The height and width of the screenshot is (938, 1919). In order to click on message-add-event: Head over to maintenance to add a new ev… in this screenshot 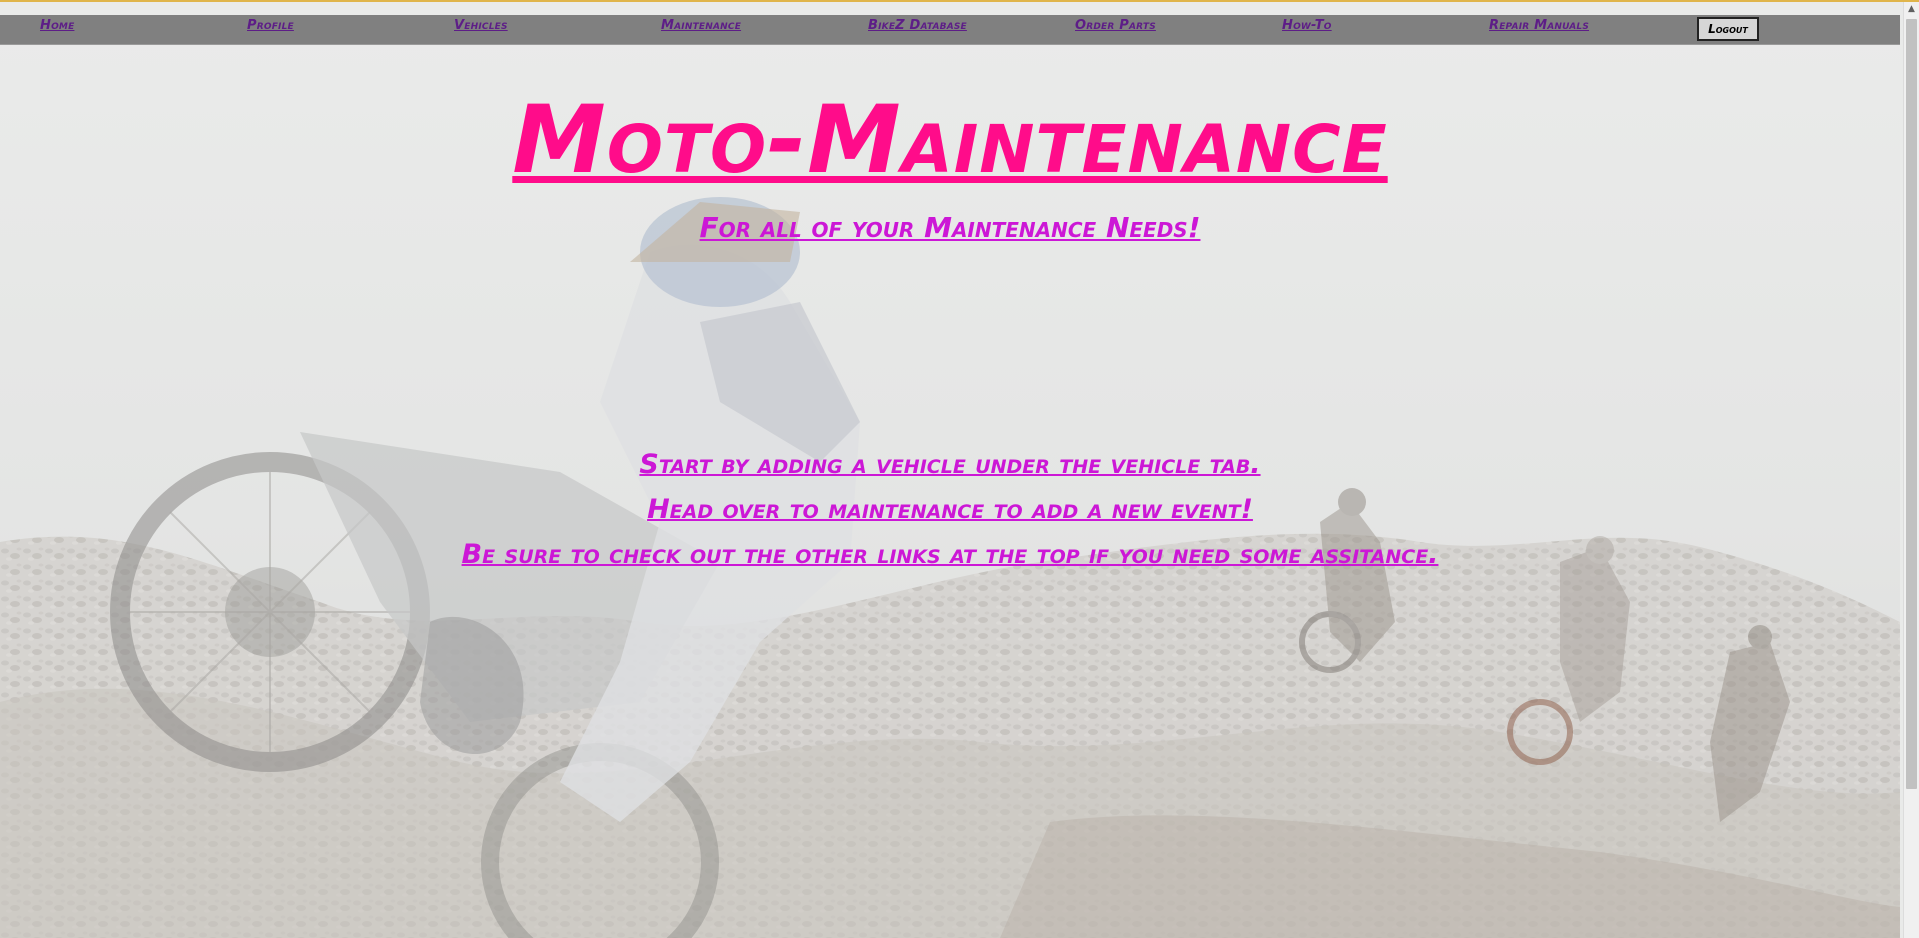, I will do `click(950, 509)`.